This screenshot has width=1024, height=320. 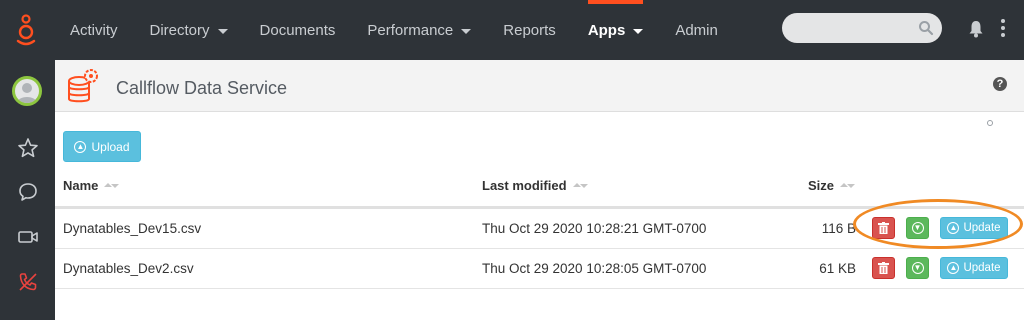 I want to click on nav-label: Admin, so click(x=696, y=30).